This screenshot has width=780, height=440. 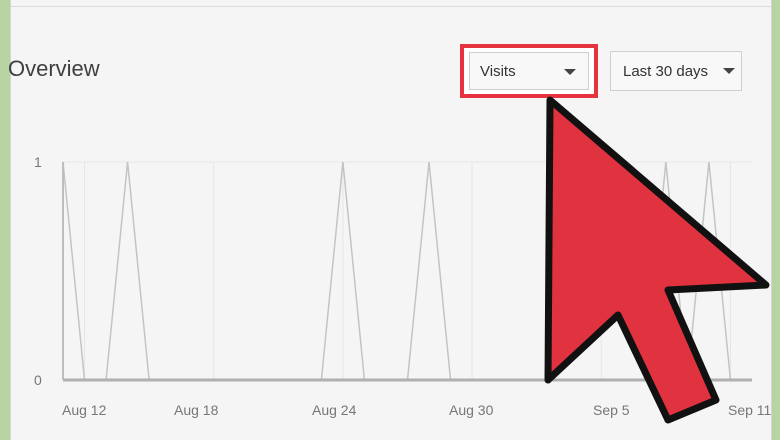 I want to click on x-tick-label: Aug 24, so click(x=334, y=410).